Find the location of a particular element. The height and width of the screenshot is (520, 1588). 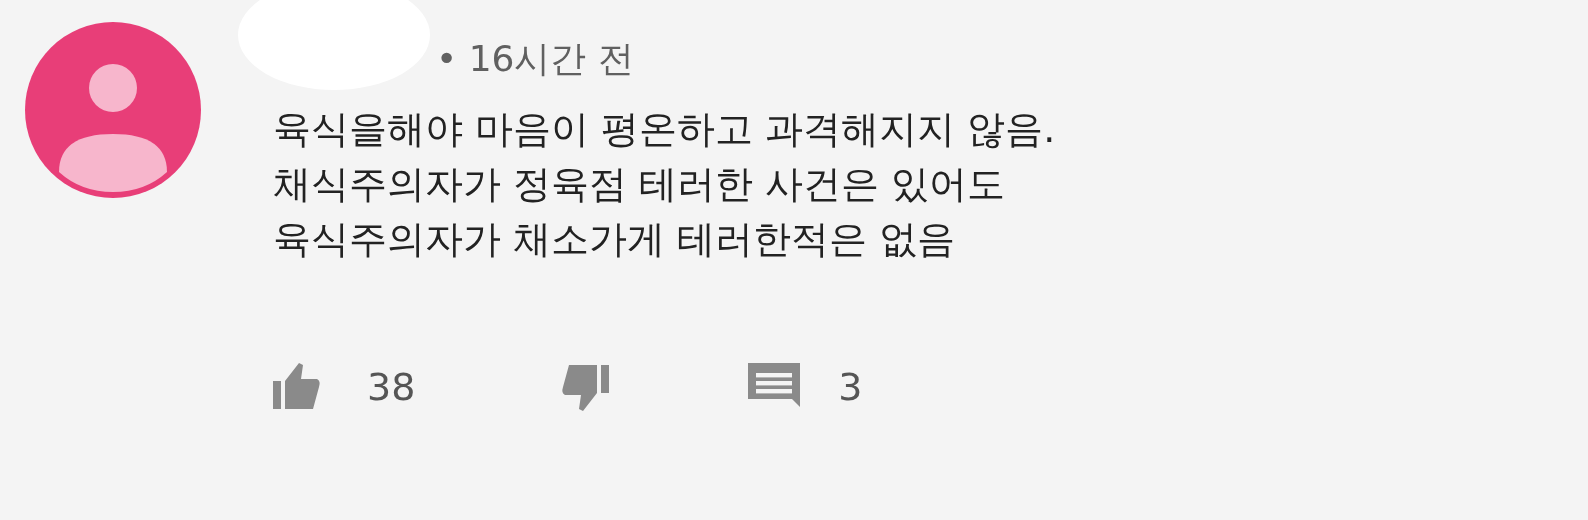

avatar-icon is located at coordinates (113, 110).